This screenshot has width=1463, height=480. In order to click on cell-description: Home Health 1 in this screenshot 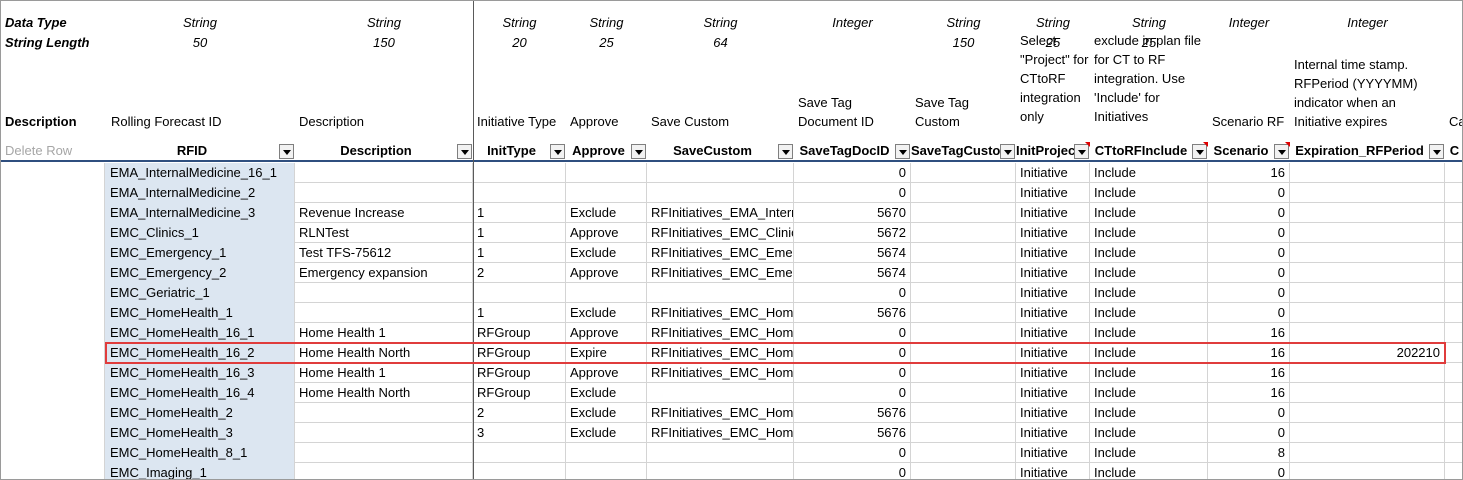, I will do `click(384, 373)`.